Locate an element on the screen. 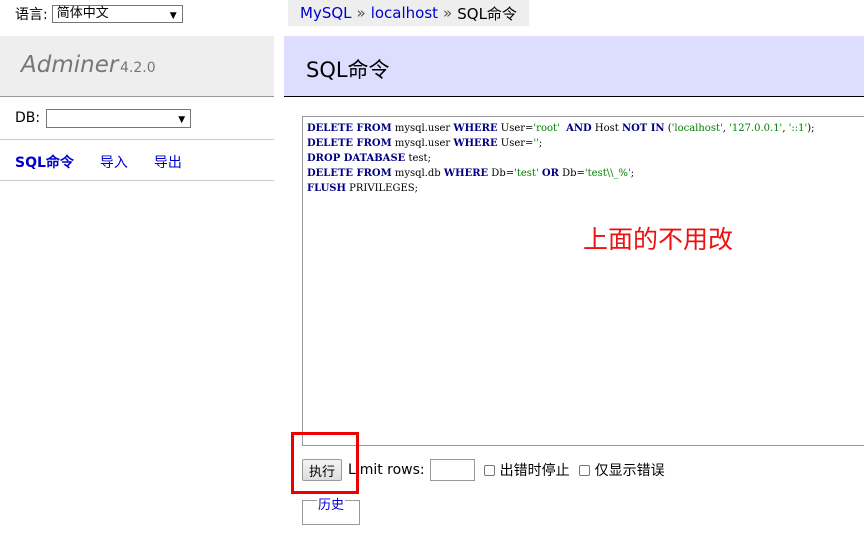  sql-text: Host is located at coordinates (606, 128).